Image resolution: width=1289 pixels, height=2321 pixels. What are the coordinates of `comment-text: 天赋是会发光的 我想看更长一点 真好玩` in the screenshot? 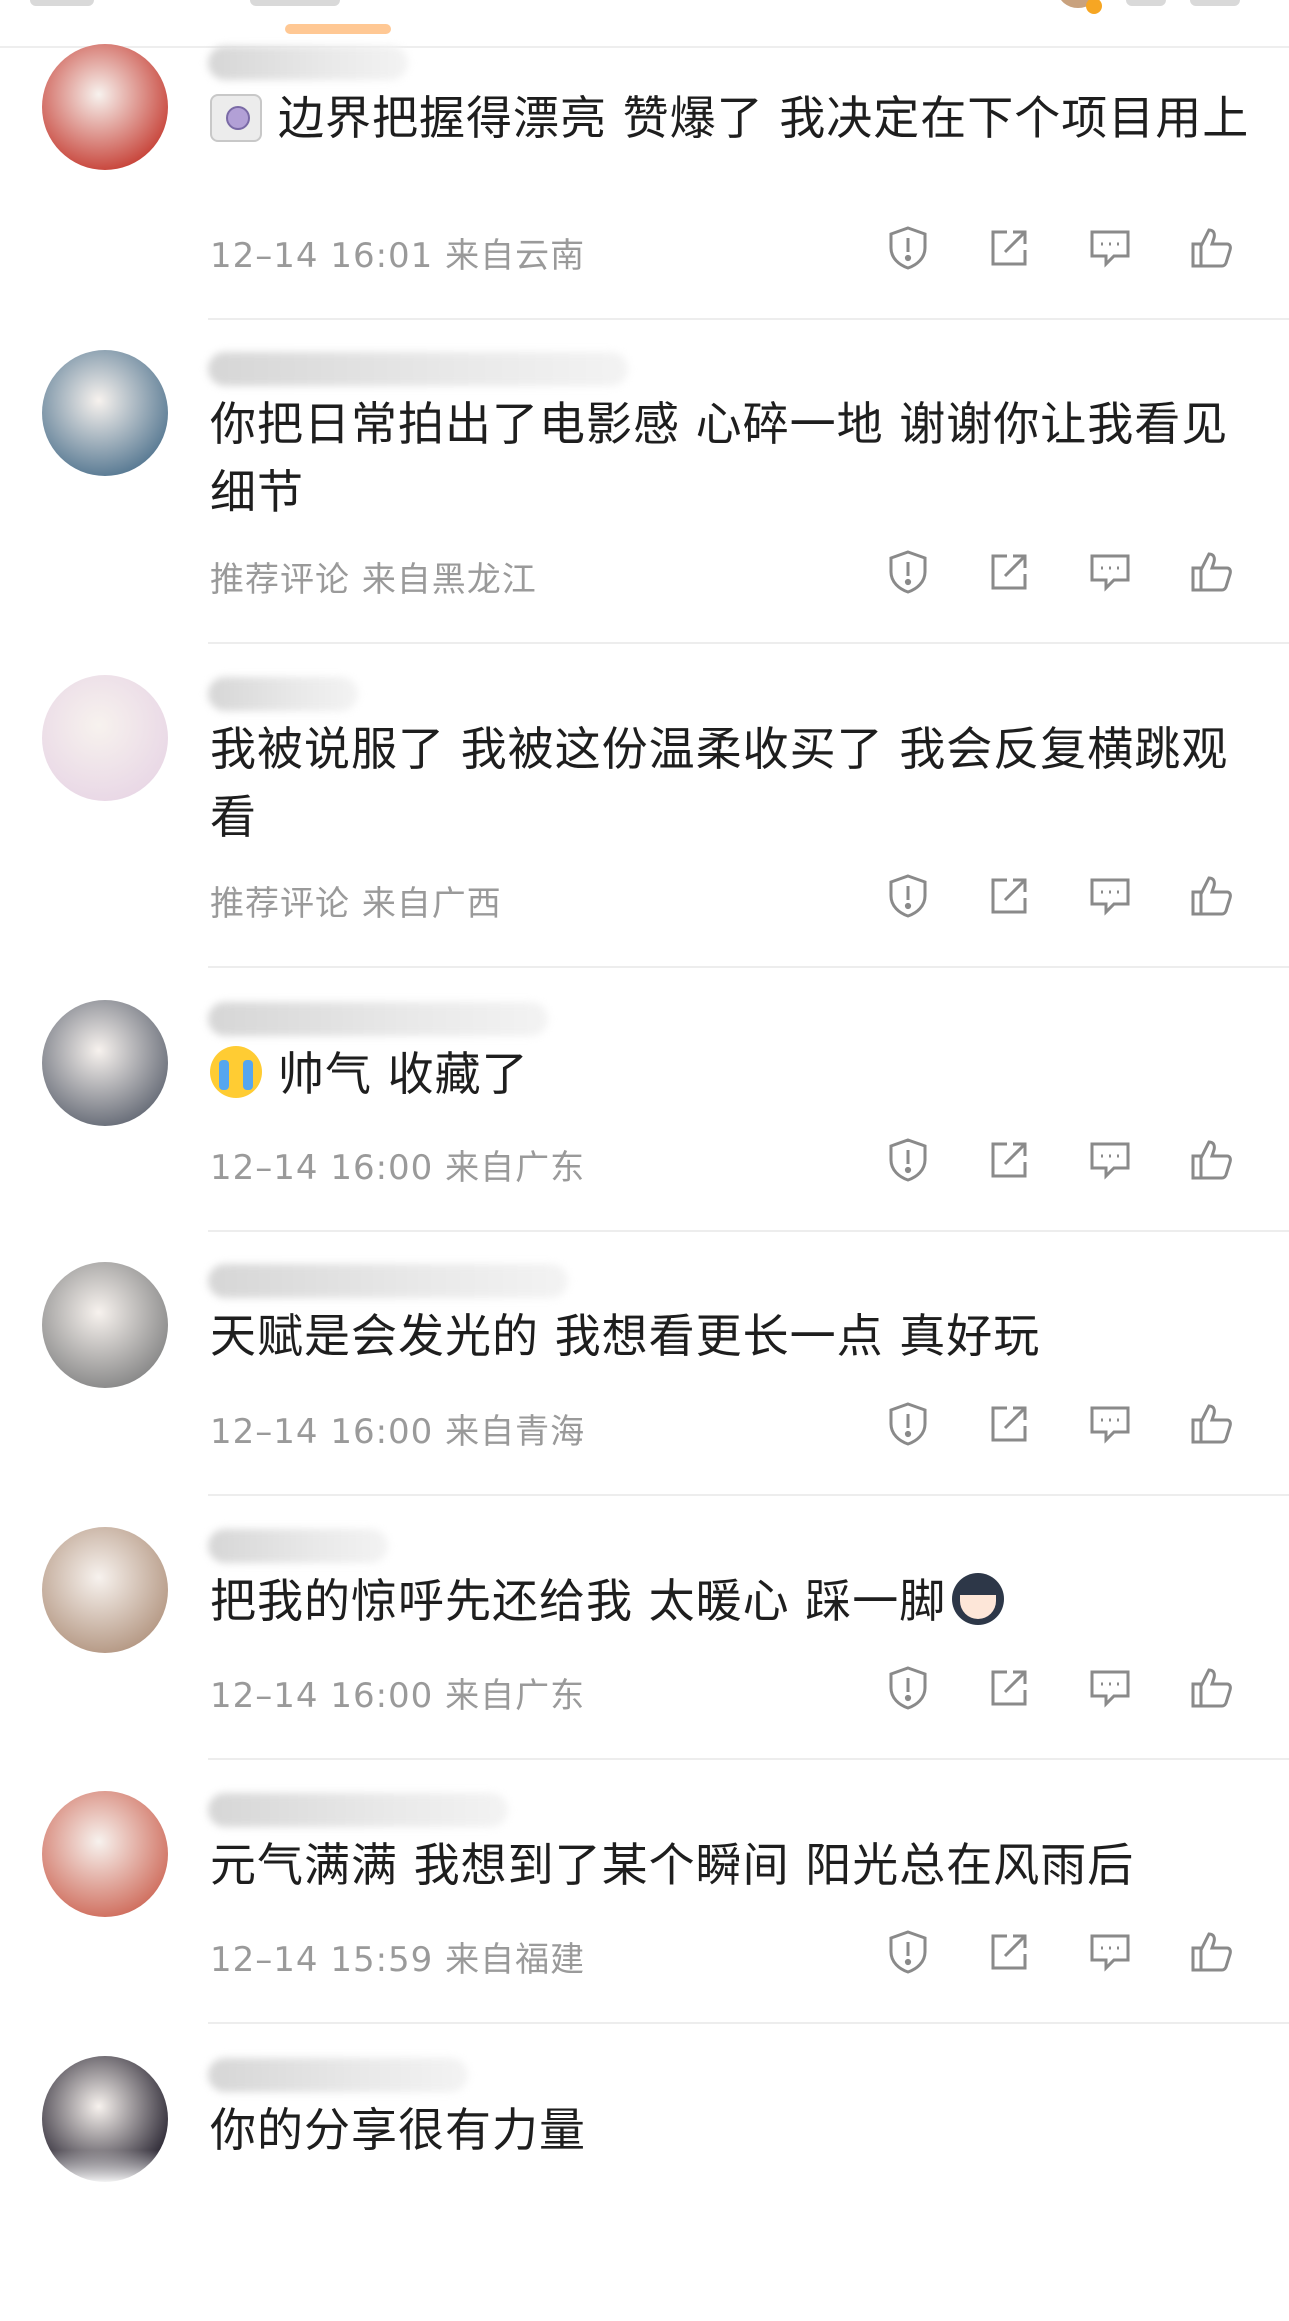 It's located at (735, 1336).